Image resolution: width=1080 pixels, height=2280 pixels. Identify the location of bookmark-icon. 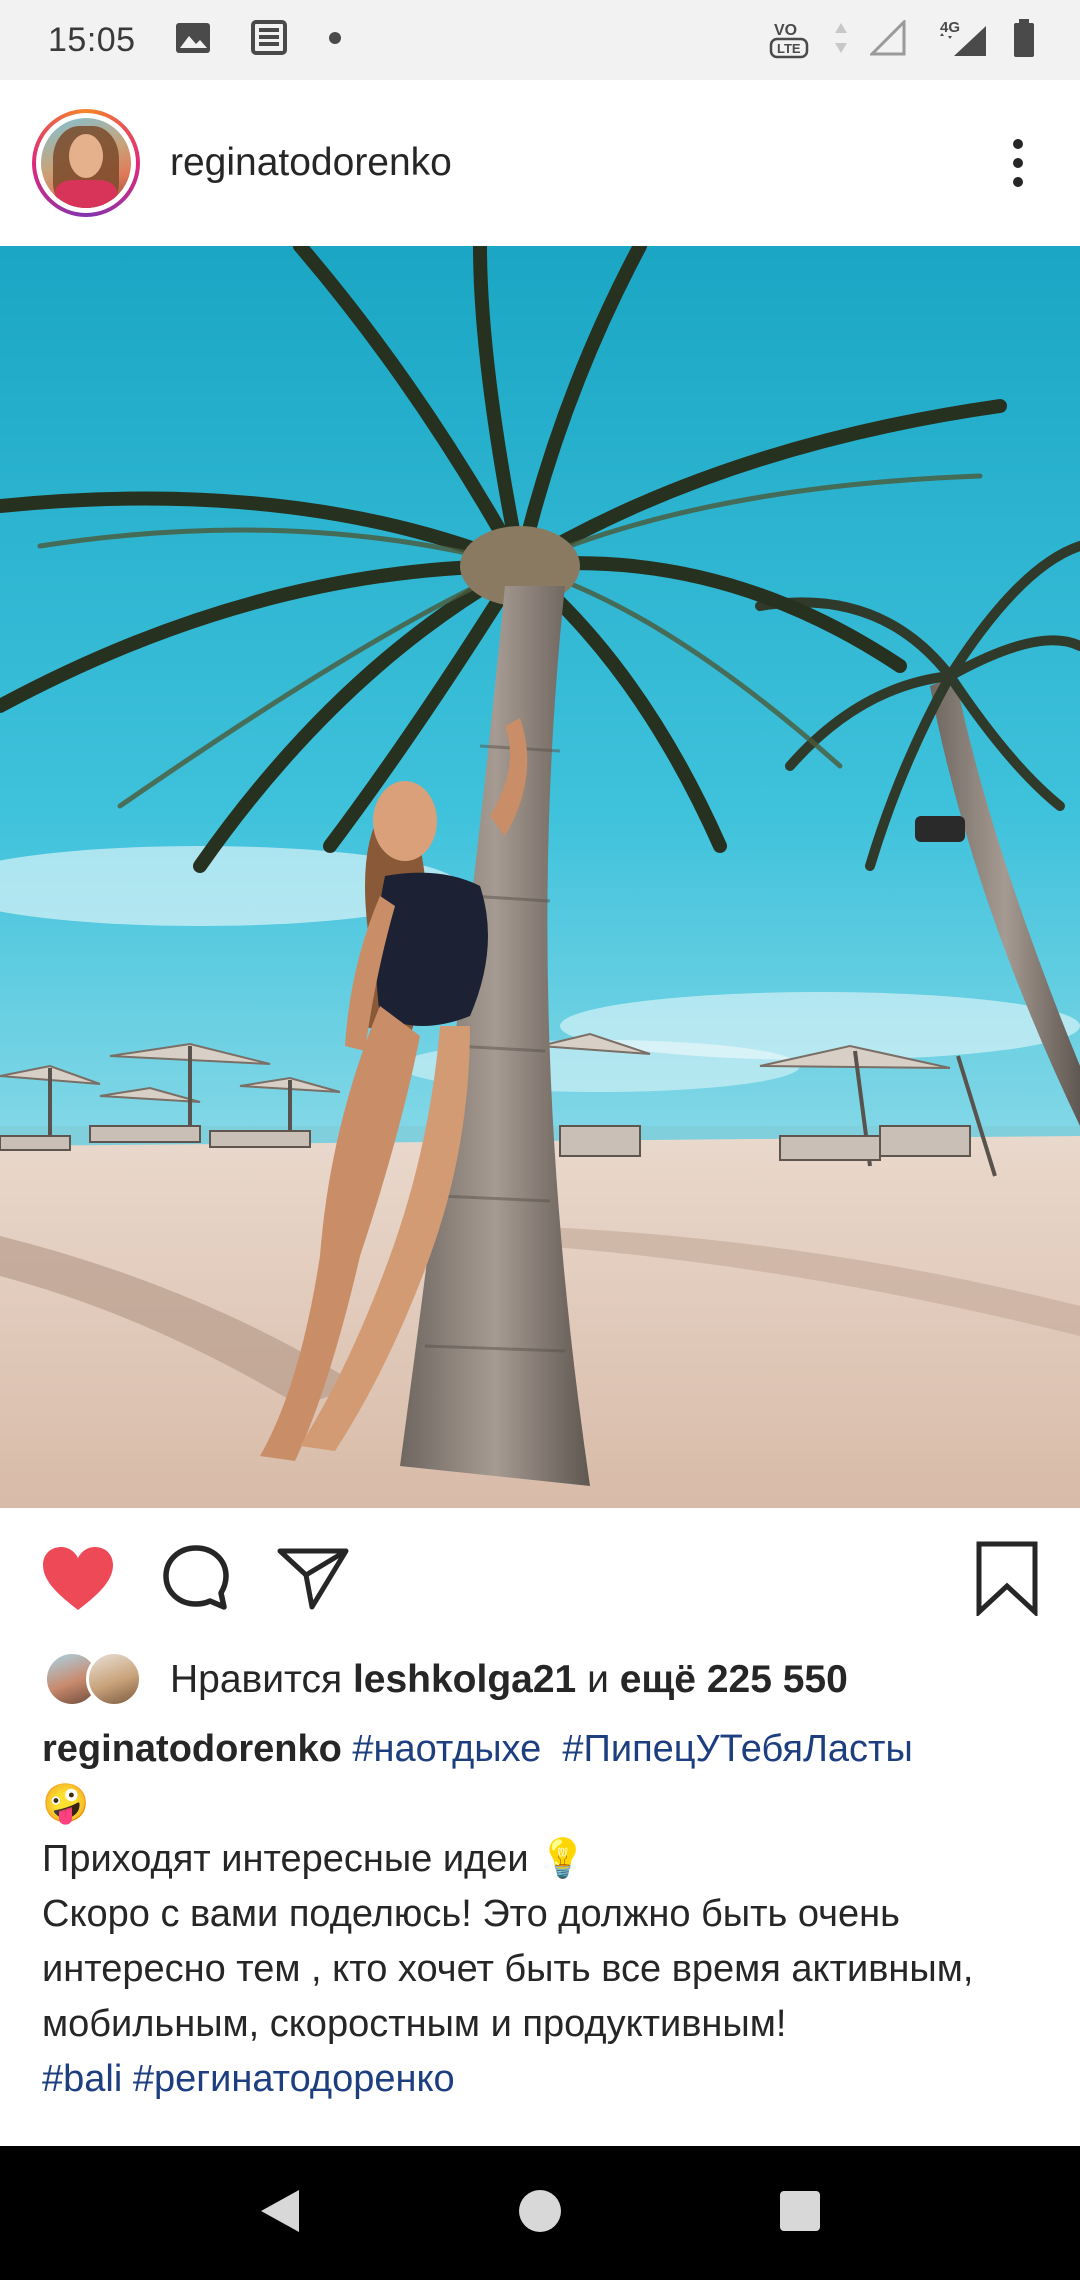
(1007, 1578).